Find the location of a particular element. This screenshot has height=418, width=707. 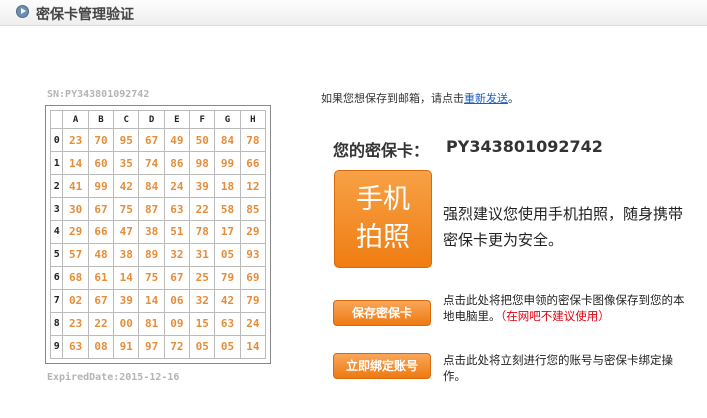

card-row: 1 14 60 35 74 86 98 99 66 is located at coordinates (158, 163).